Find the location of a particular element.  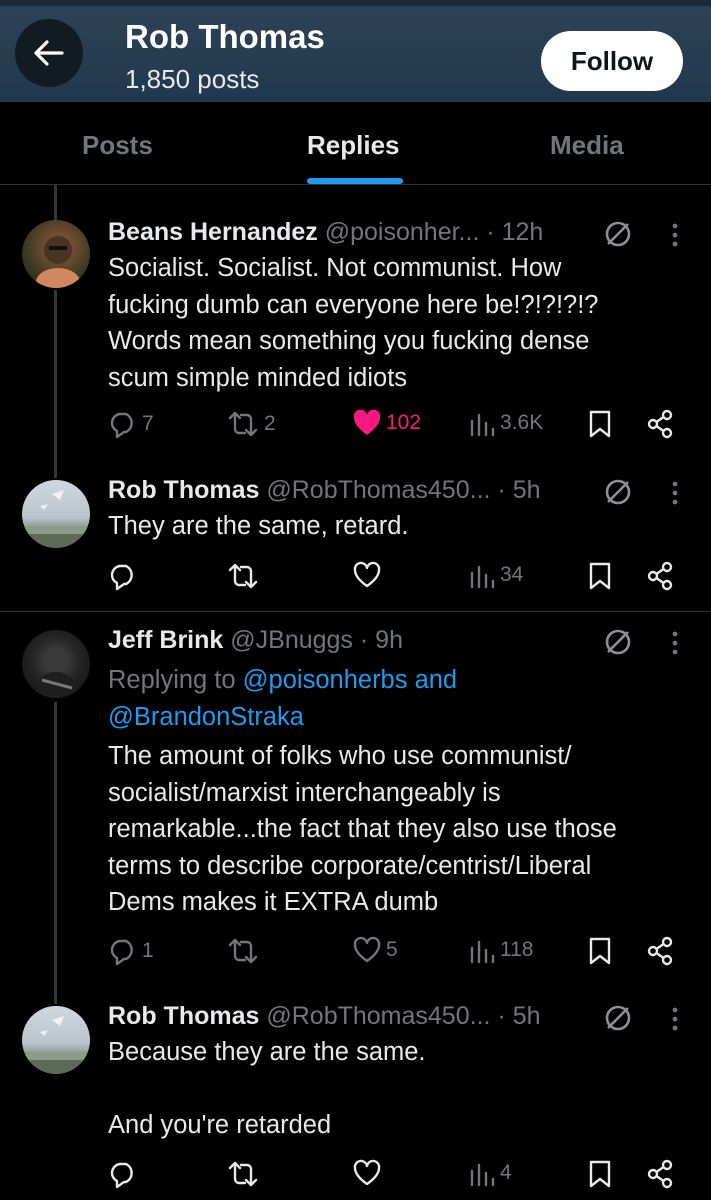

like-count: 102 is located at coordinates (404, 422).